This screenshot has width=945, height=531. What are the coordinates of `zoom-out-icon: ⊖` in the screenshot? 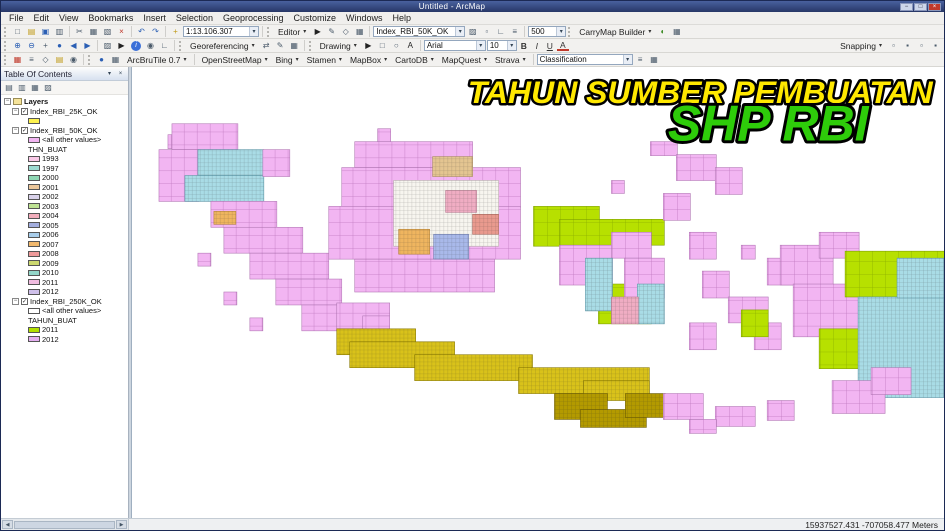 It's located at (31, 46).